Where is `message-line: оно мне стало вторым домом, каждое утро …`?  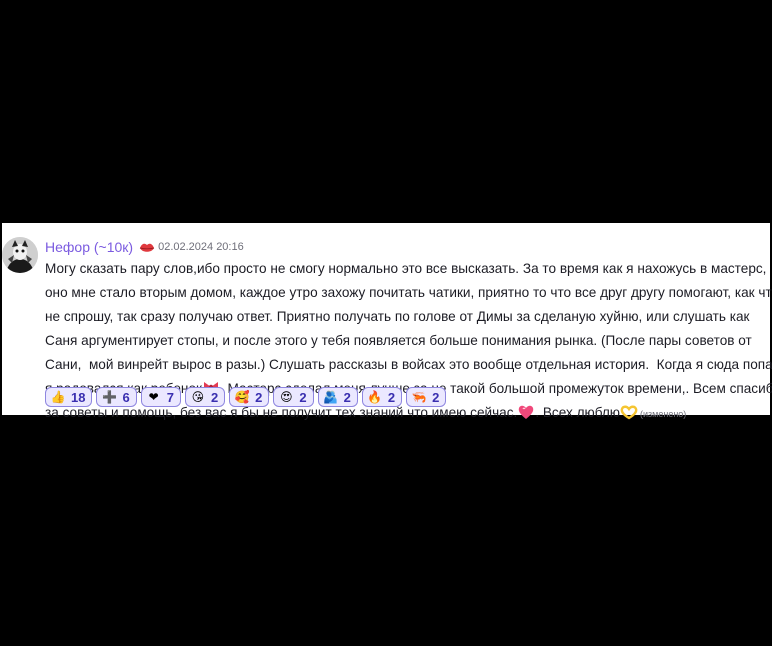 message-line: оно мне стало вторым домом, каждое утро … is located at coordinates (408, 292).